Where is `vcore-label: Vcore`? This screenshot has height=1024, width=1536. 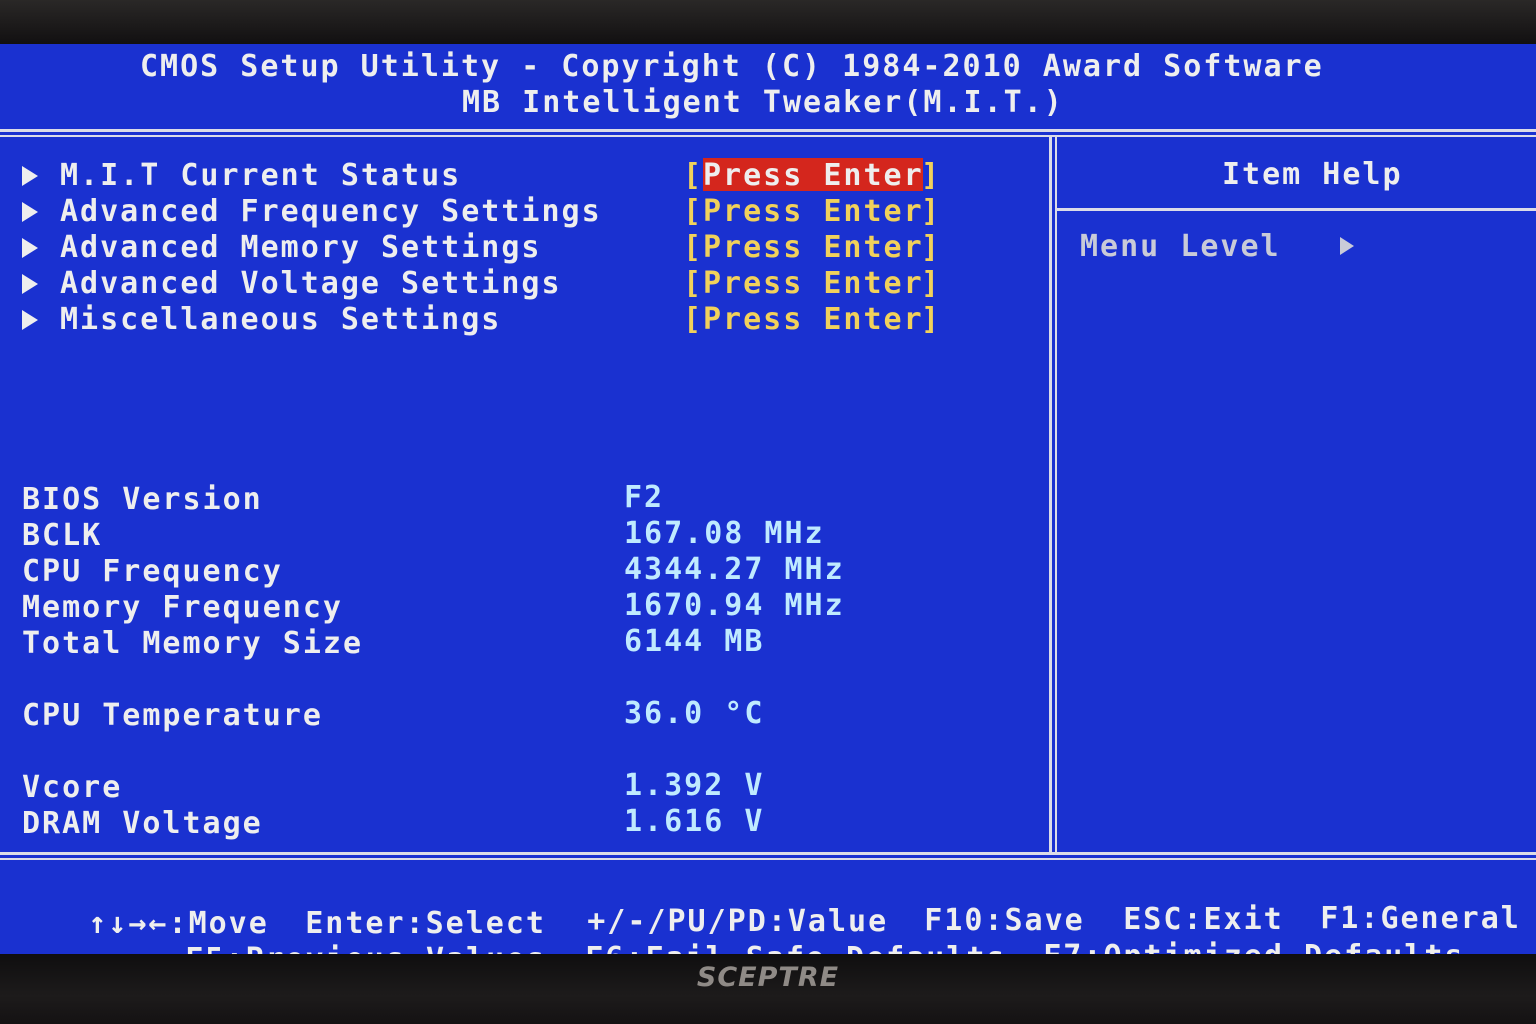 vcore-label: Vcore is located at coordinates (72, 787).